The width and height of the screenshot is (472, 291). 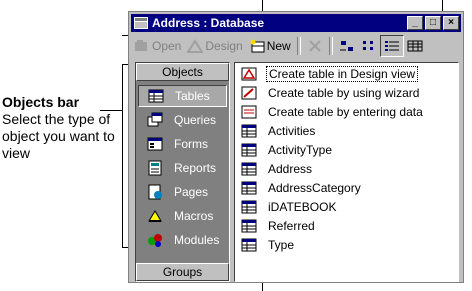 What do you see at coordinates (290, 169) in the screenshot?
I see `list-item-label: Address` at bounding box center [290, 169].